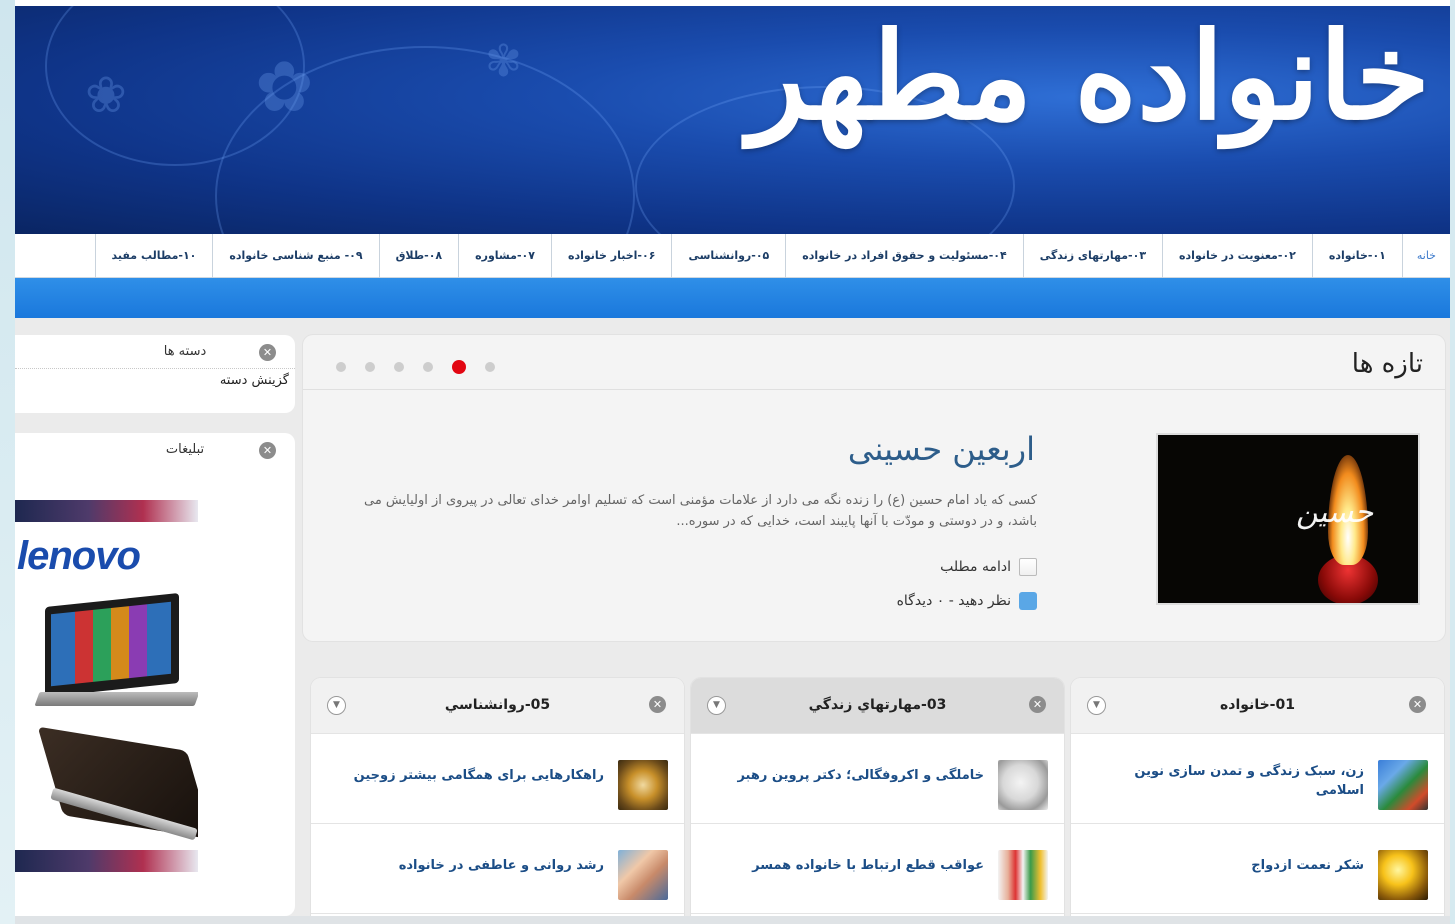 This screenshot has height=924, width=1455. I want to click on sidebar-categories-header: ✕ دسته ها, so click(155, 352).